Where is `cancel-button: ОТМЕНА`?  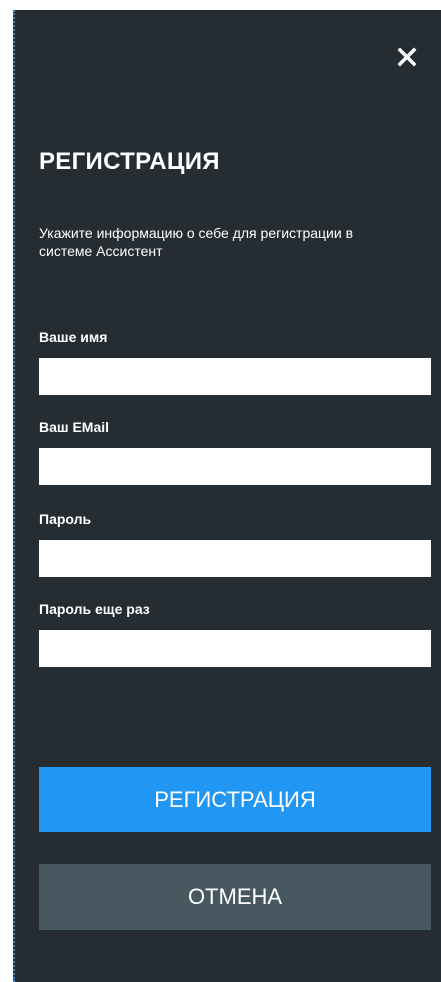
cancel-button: ОТМЕНА is located at coordinates (235, 897).